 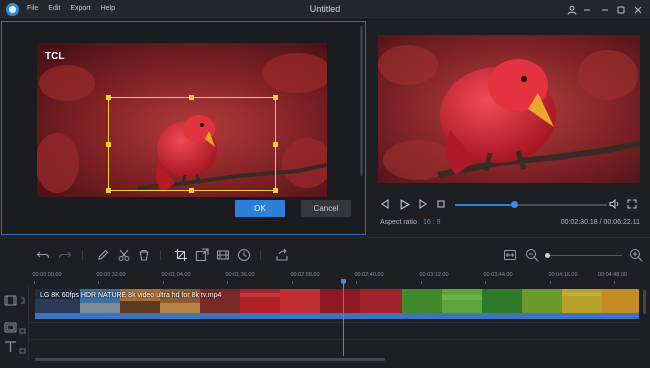 What do you see at coordinates (305, 275) in the screenshot?
I see `ruler-label: 00:02:08.00` at bounding box center [305, 275].